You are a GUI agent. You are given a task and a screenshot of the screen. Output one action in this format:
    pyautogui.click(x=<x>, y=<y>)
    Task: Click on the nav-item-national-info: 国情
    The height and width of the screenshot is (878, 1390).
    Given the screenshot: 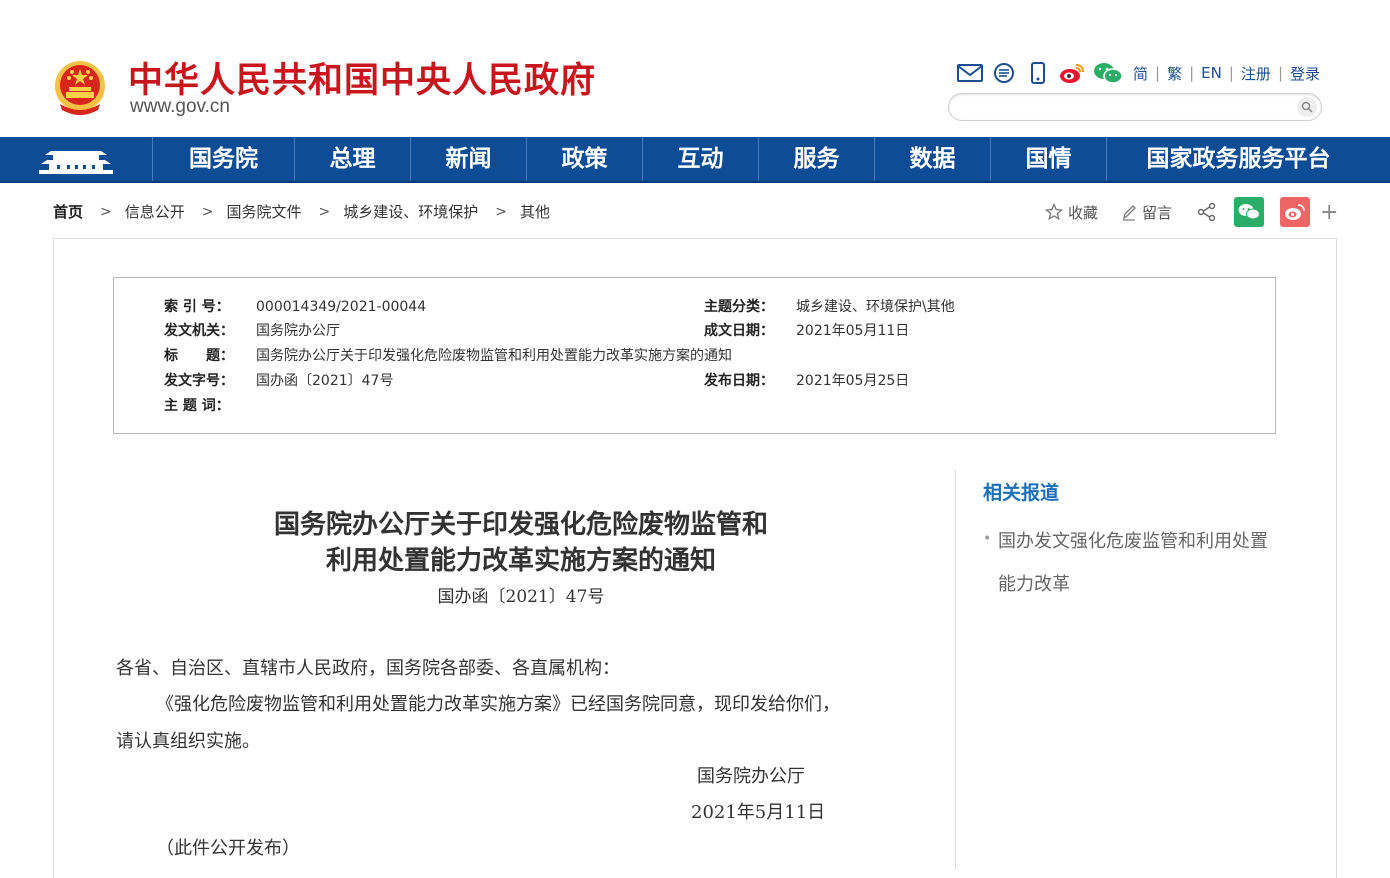 What is the action you would take?
    pyautogui.click(x=1048, y=159)
    